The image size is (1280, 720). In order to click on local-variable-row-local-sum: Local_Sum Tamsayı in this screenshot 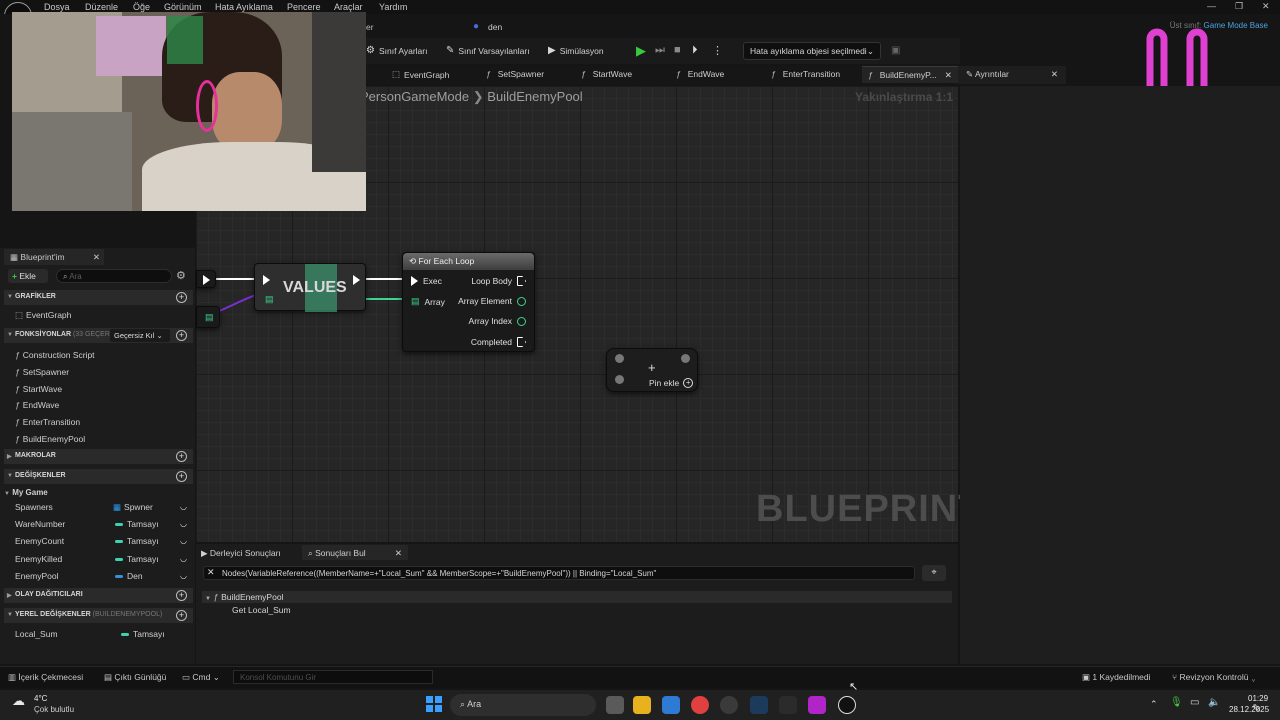, I will do `click(104, 634)`.